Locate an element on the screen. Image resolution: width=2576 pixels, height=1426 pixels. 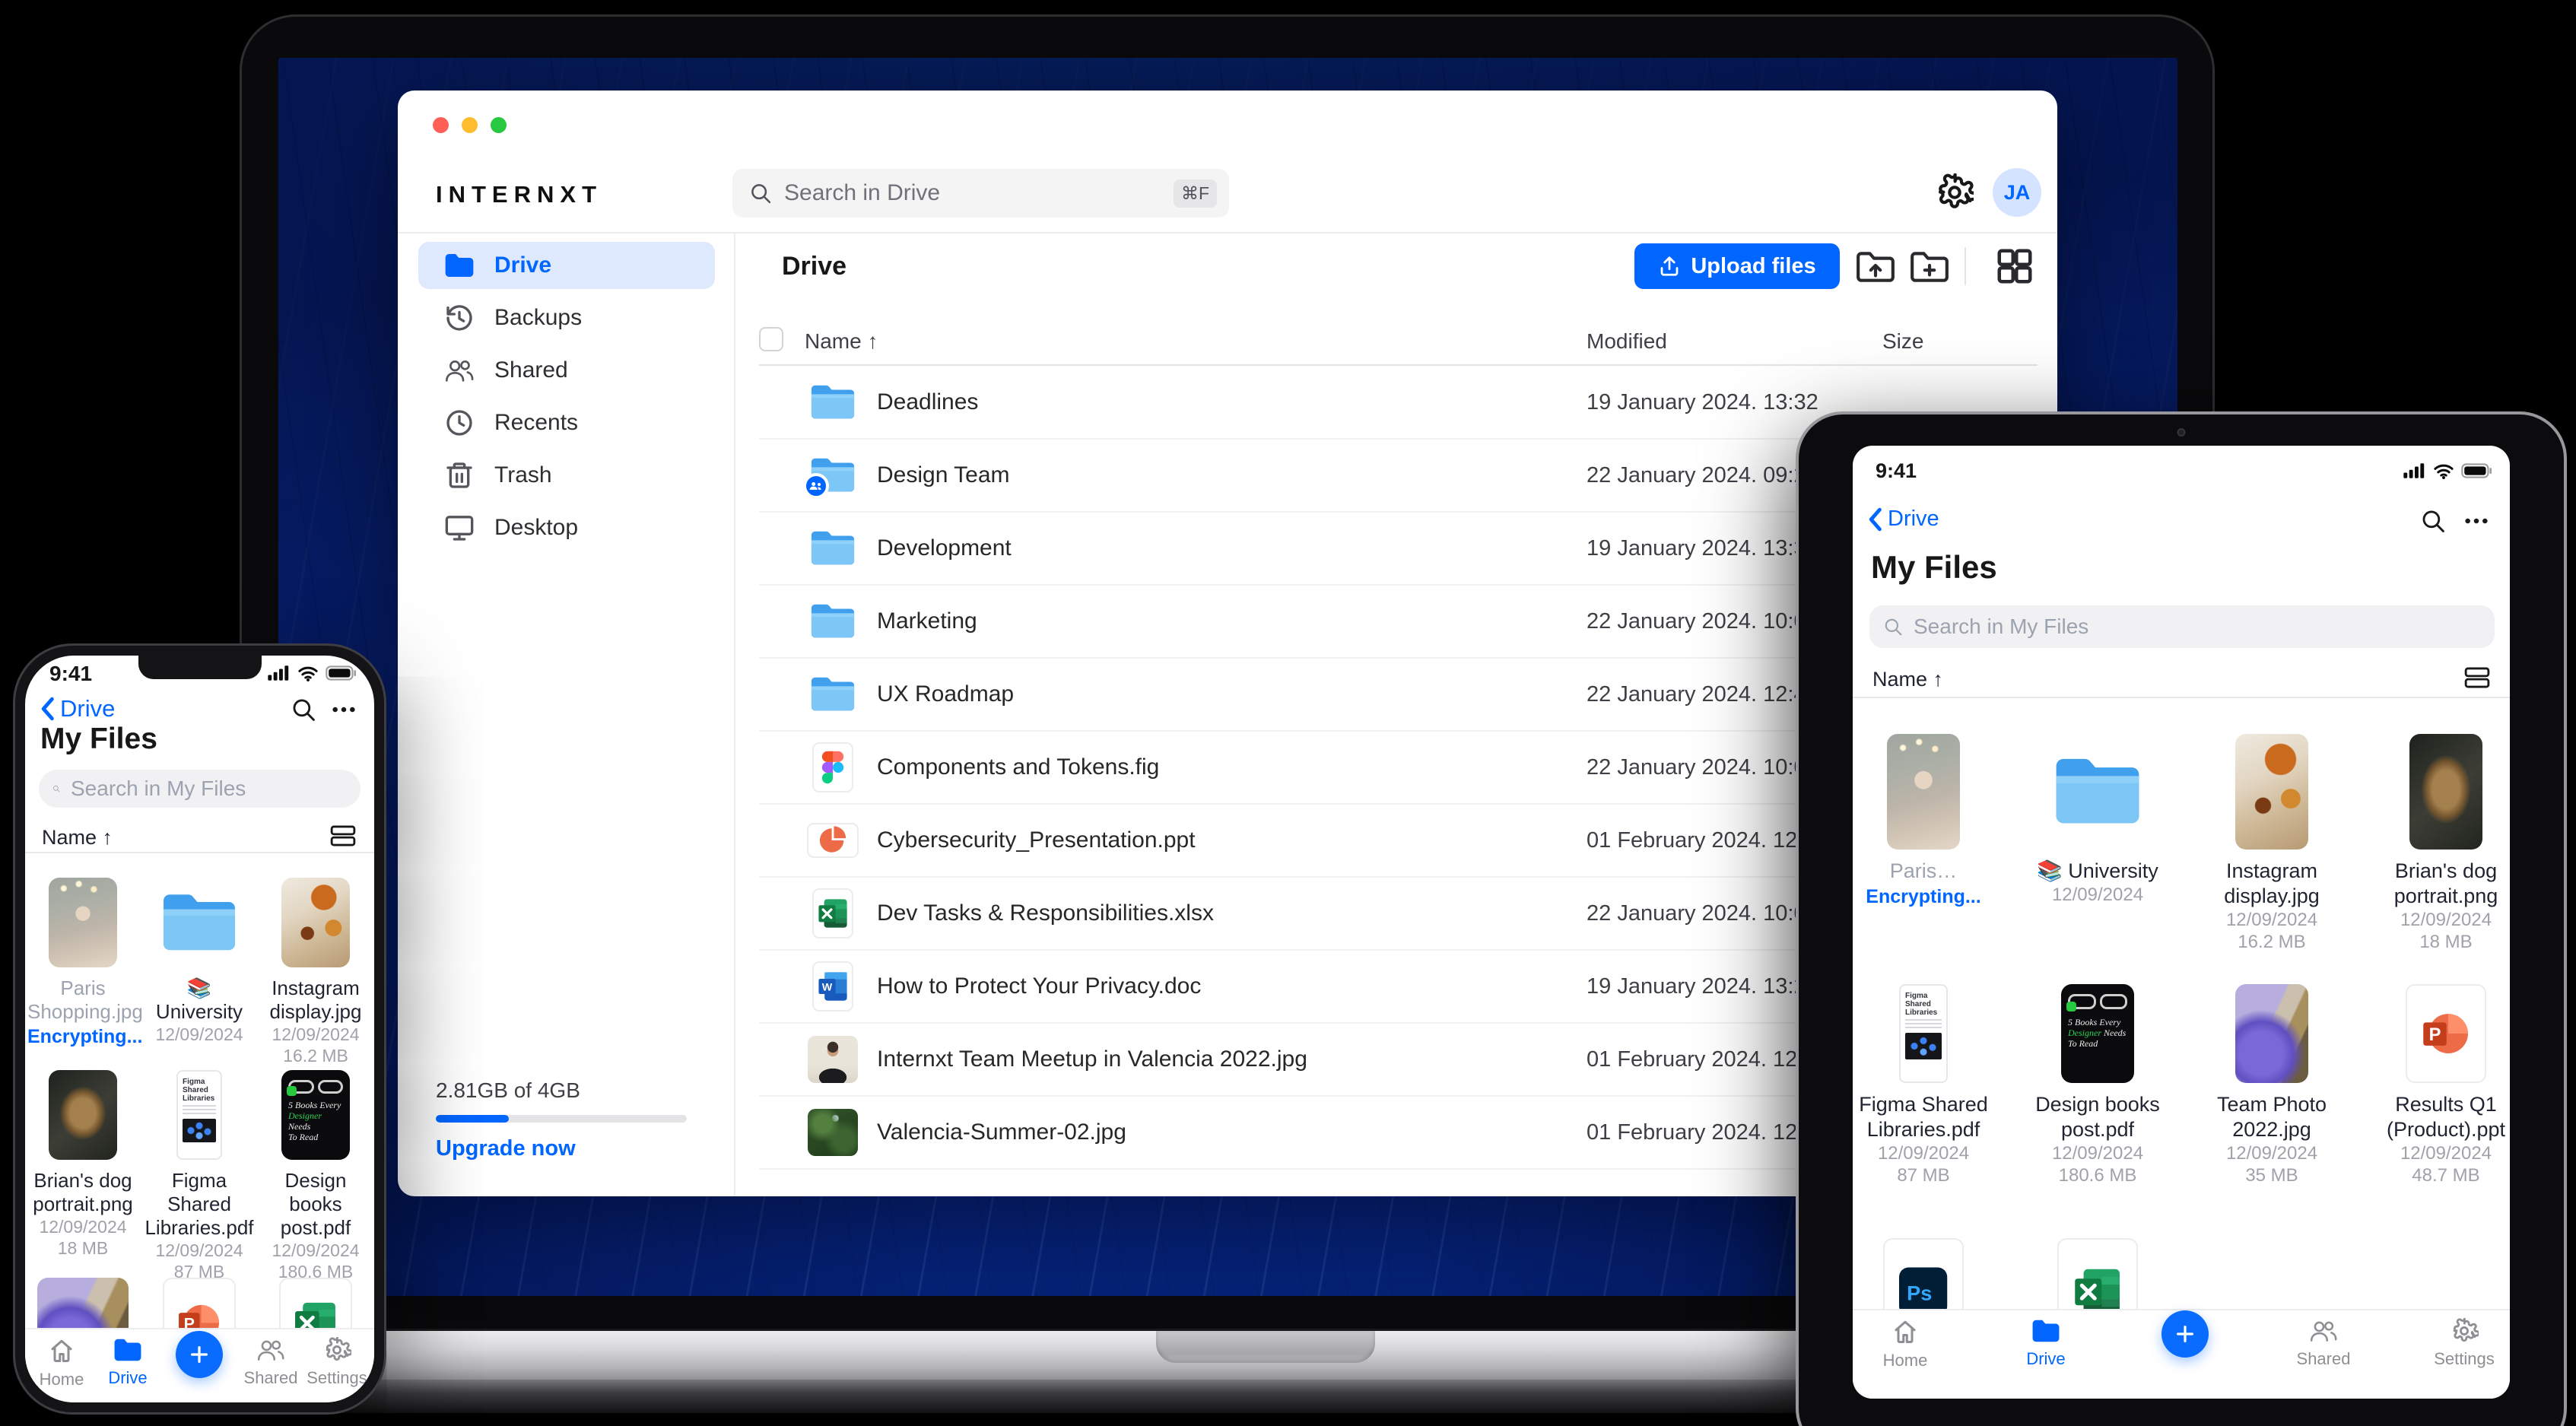
trash-icon is located at coordinates (459, 475).